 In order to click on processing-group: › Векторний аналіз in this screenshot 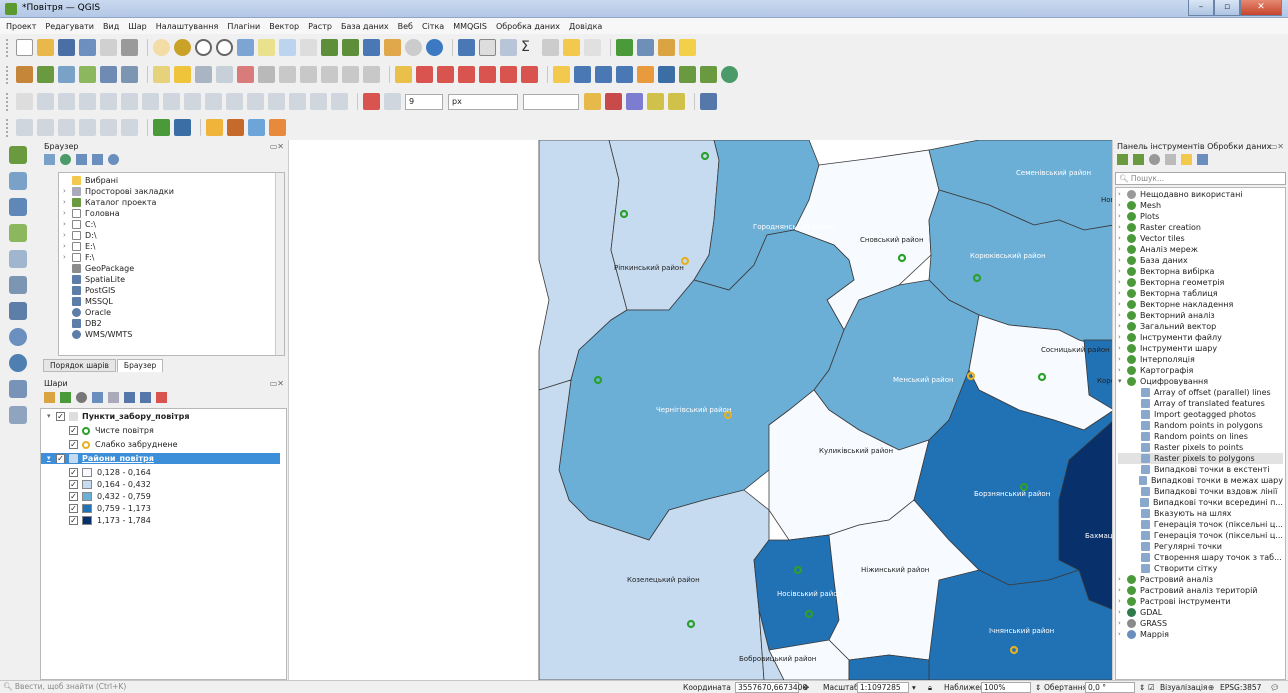, I will do `click(1200, 315)`.